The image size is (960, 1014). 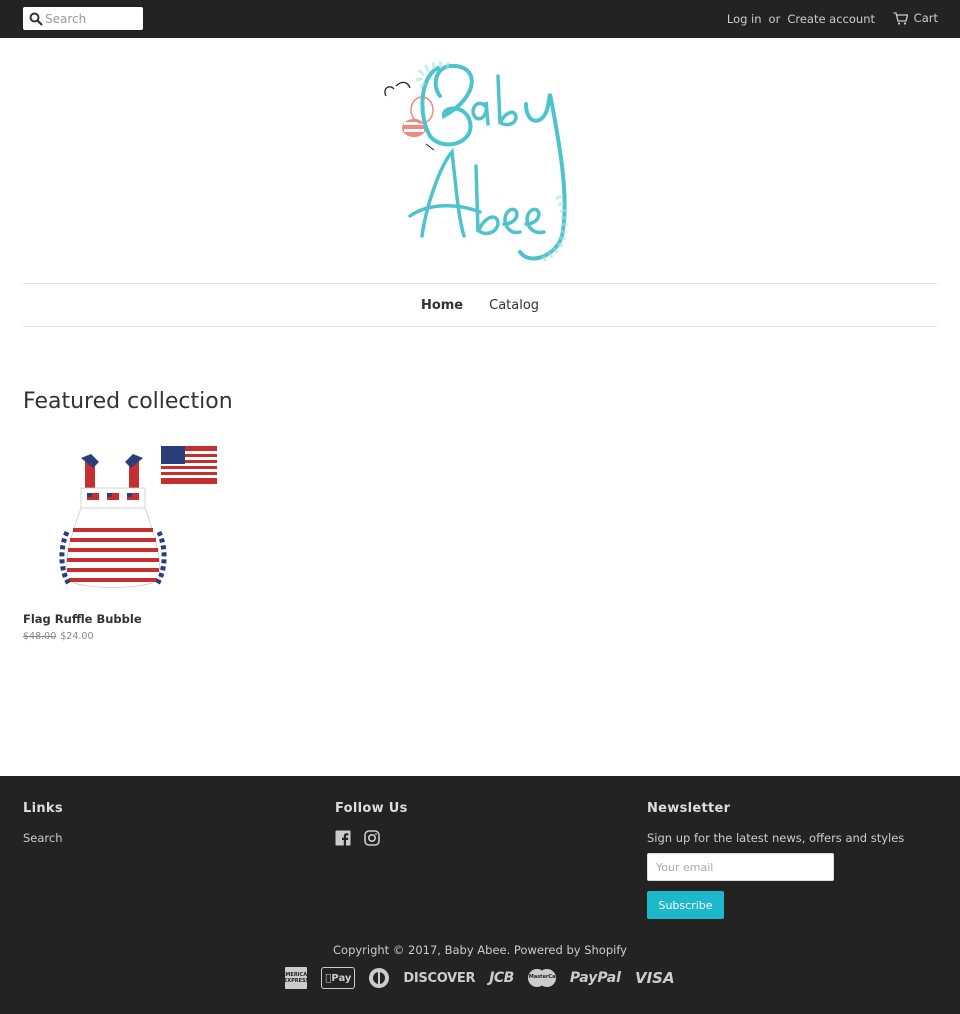 I want to click on product-card: Flag Ruffle Bubble $48.00 $24.00, so click(x=123, y=541).